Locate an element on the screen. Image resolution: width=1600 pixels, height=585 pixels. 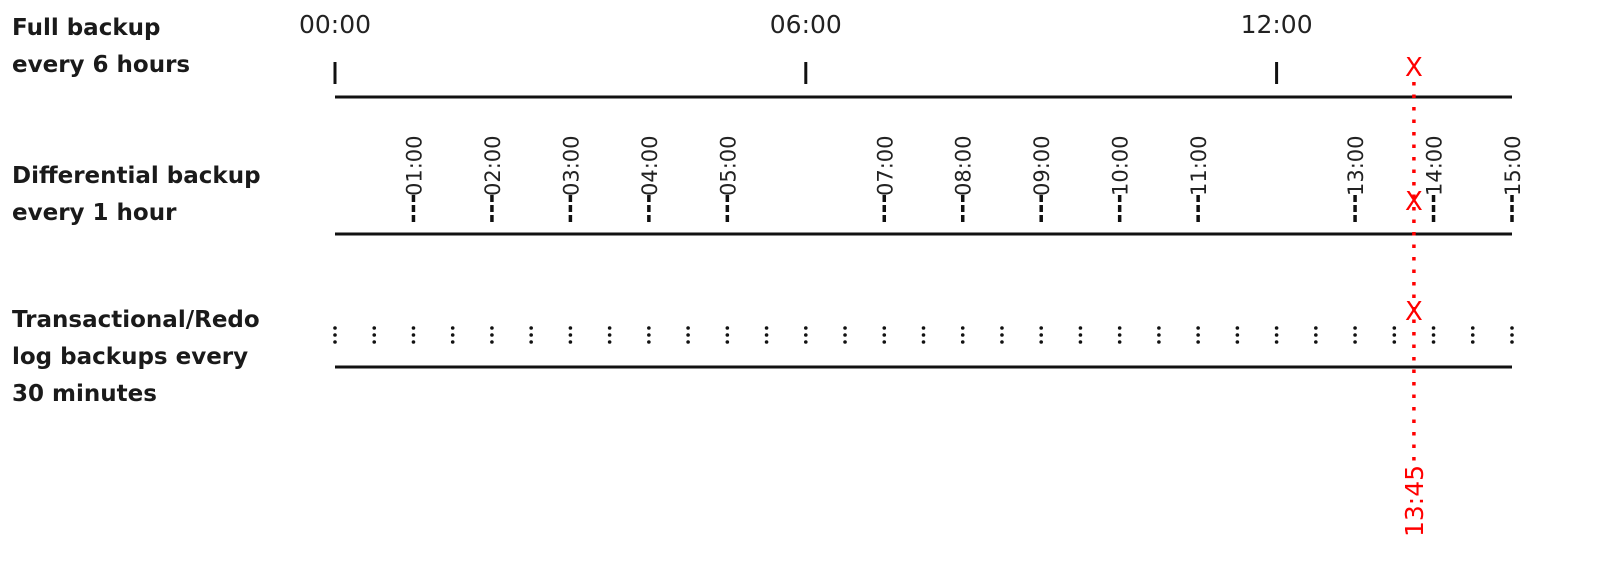
differential-backup-time-label: 02:00 is located at coordinates (493, 165).